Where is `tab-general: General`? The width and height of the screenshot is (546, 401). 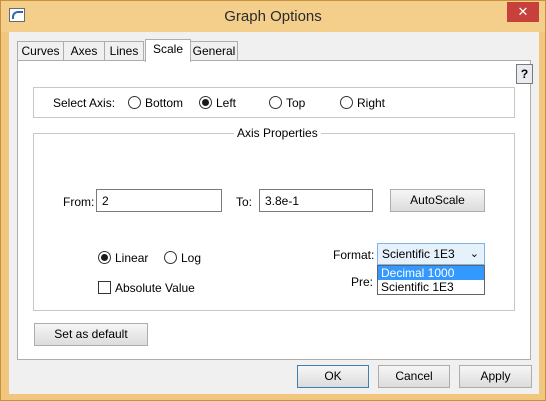 tab-general: General is located at coordinates (214, 50).